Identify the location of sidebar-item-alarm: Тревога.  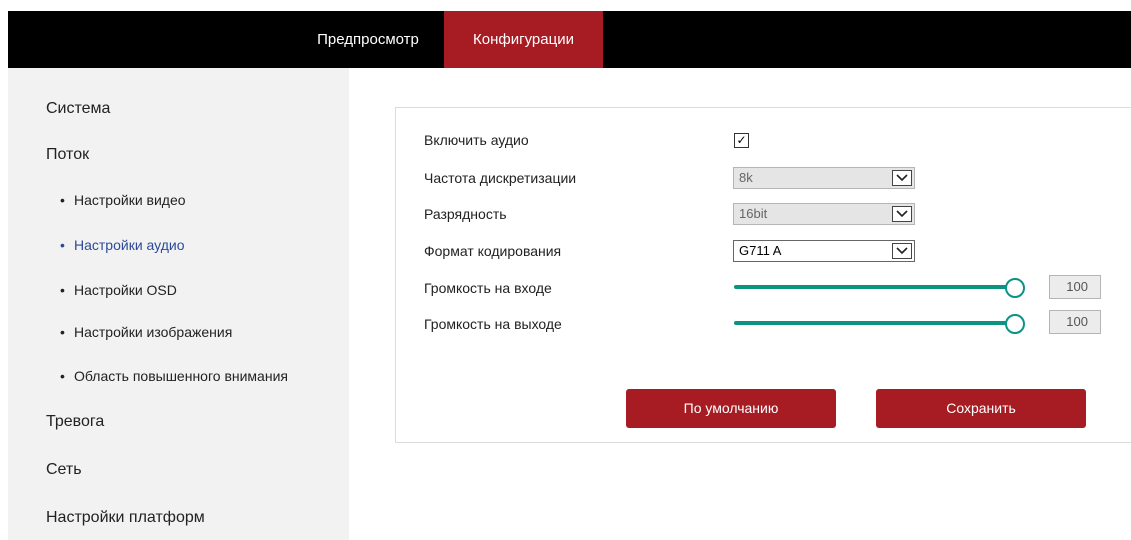
(75, 422).